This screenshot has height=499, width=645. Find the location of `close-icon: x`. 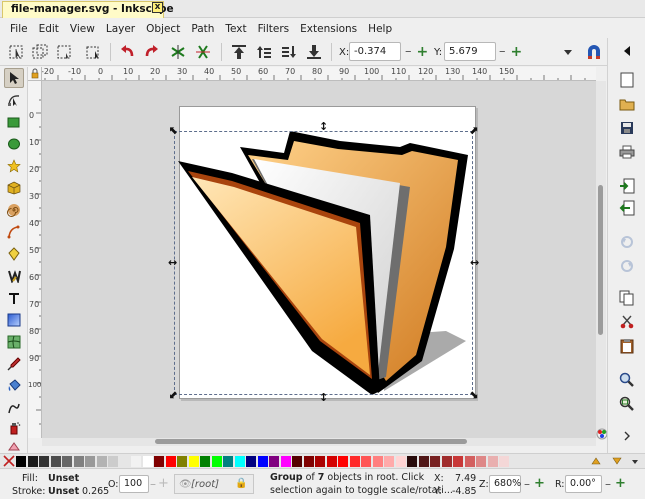

close-icon: x is located at coordinates (157, 7).